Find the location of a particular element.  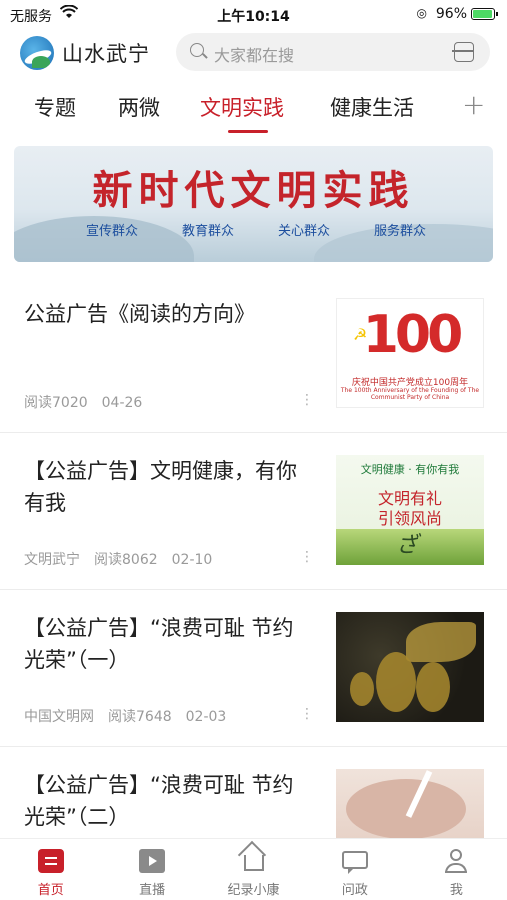

tab-two-micro: 两微 is located at coordinates (139, 107).